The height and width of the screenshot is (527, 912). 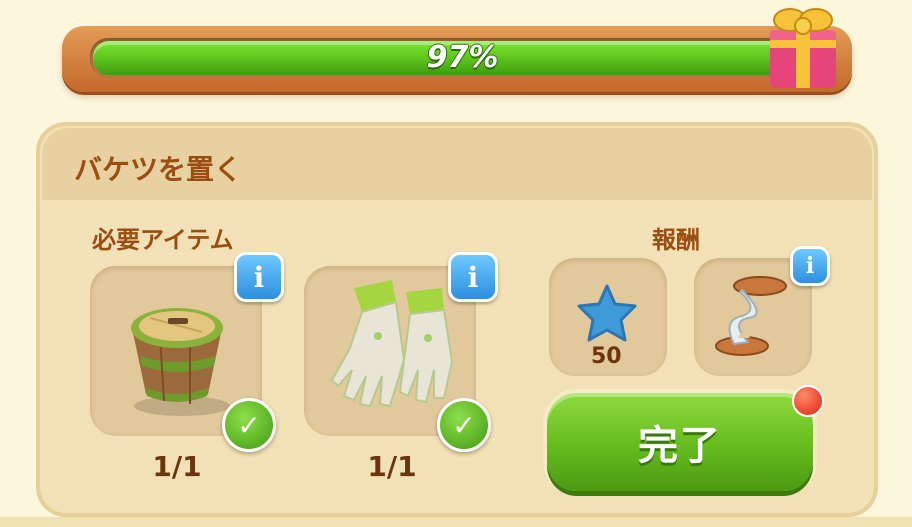 I want to click on quest-title: バケツを置く, so click(x=158, y=169).